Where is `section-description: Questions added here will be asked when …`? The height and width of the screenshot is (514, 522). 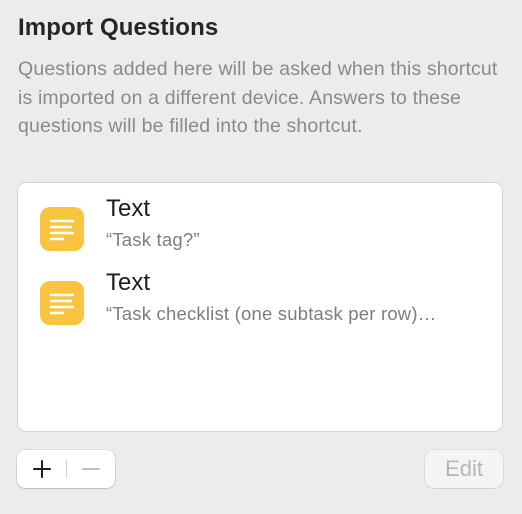
section-description: Questions added here will be asked when … is located at coordinates (258, 97).